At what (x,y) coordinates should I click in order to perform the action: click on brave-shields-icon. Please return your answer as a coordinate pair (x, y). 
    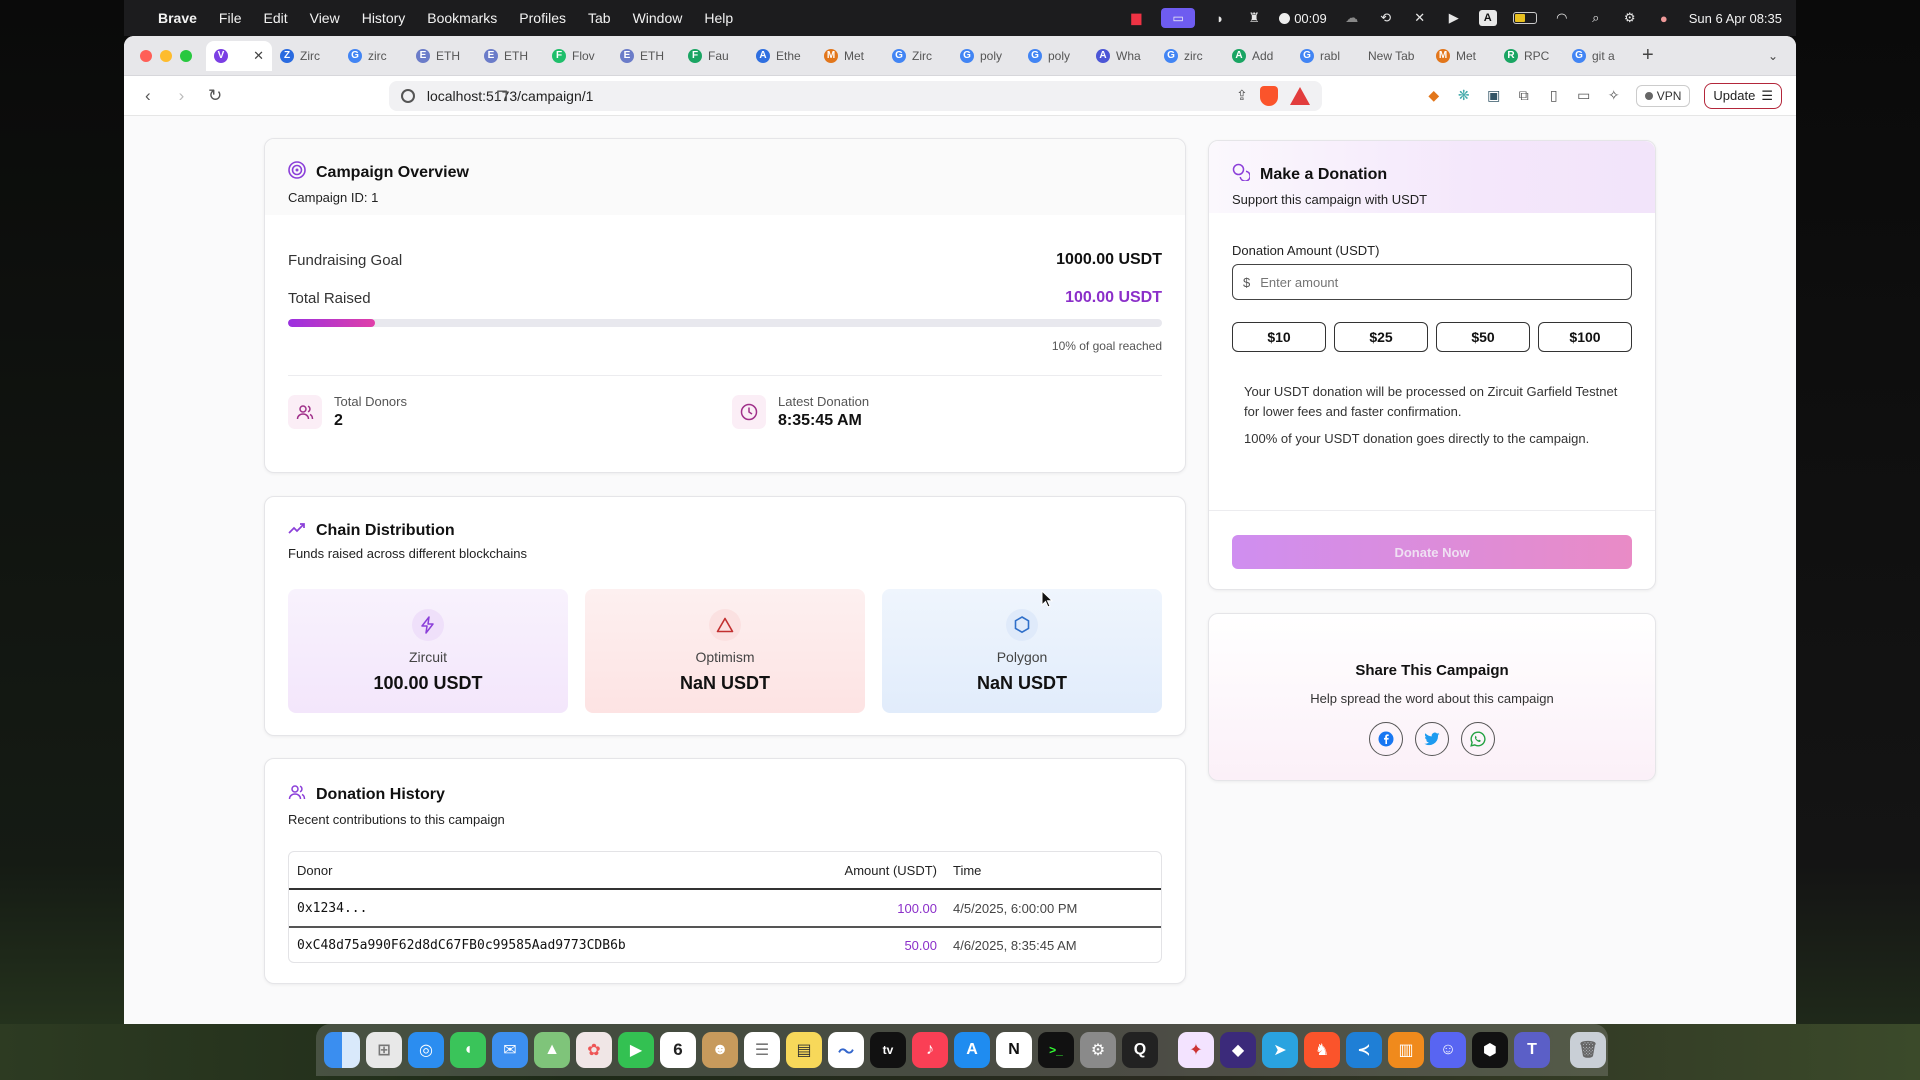
    Looking at the image, I should click on (1268, 95).